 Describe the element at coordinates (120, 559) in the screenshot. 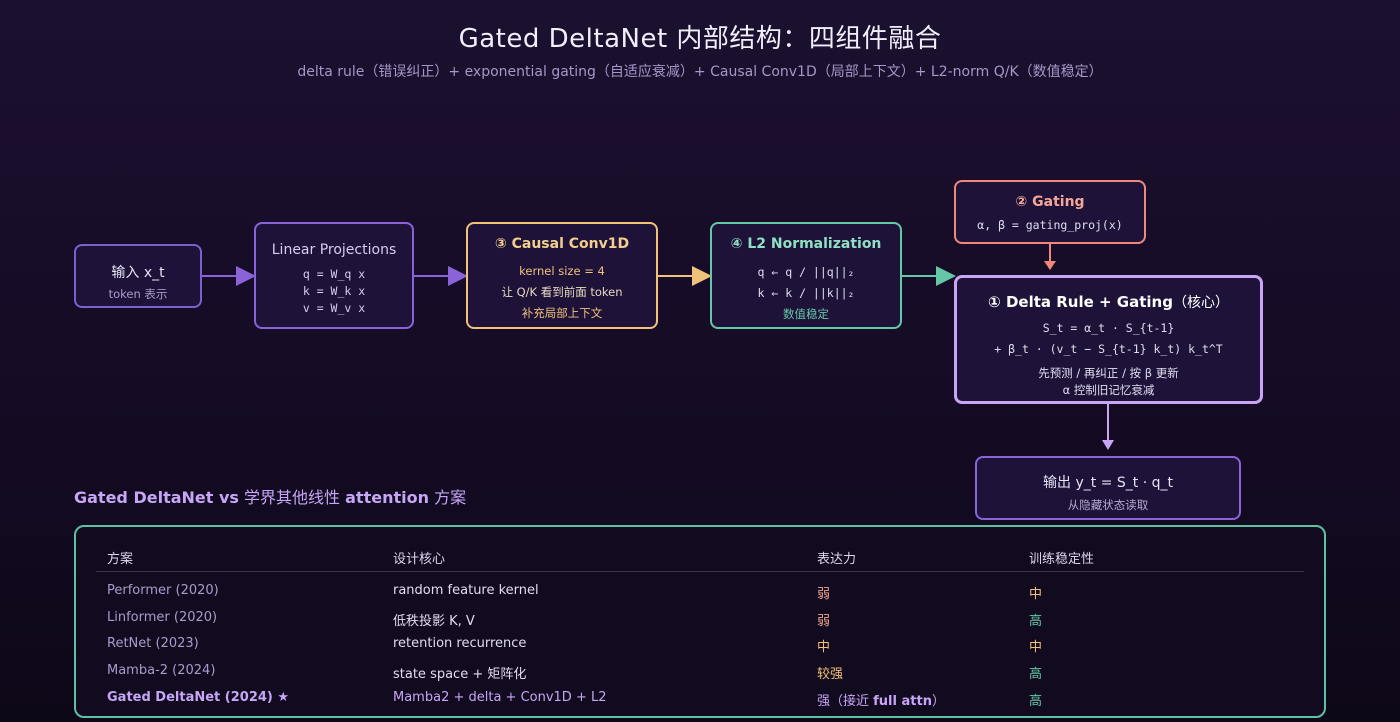

I see `header-scheme: 方案` at that location.